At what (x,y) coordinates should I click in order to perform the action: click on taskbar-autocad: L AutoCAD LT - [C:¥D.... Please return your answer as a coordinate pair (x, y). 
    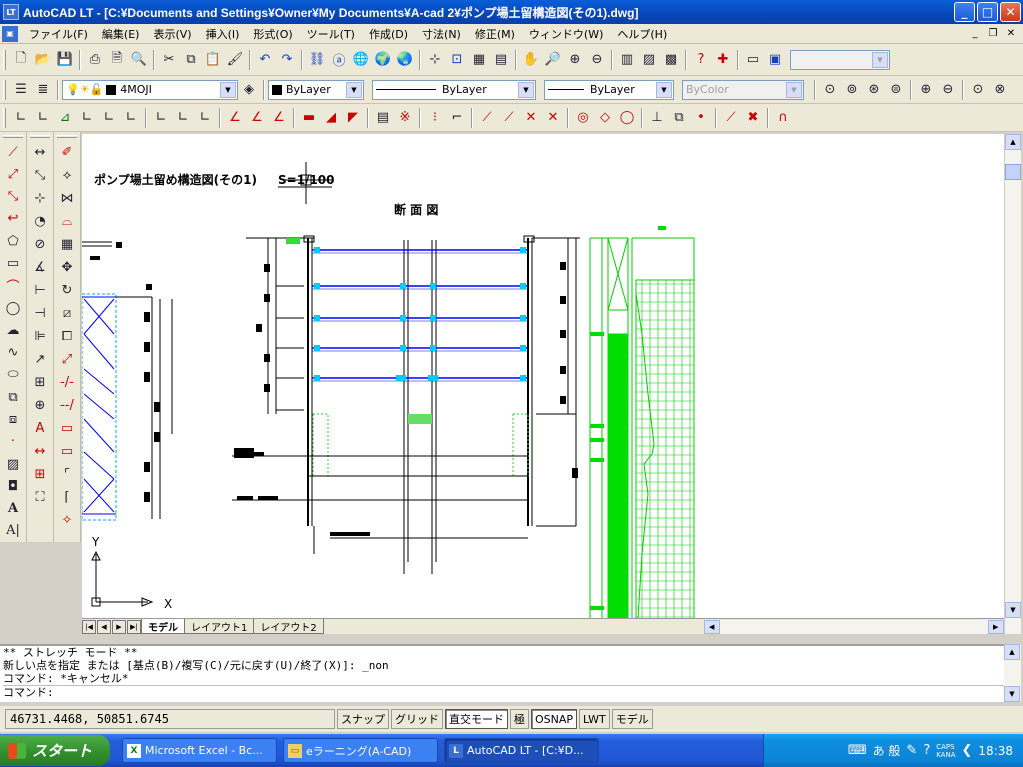
    Looking at the image, I should click on (521, 750).